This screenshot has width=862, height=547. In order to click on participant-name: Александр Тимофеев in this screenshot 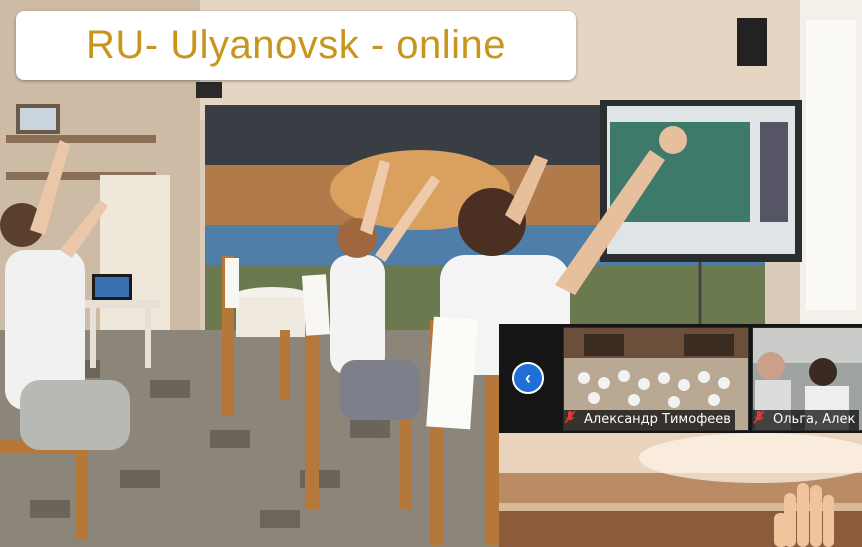, I will do `click(657, 419)`.